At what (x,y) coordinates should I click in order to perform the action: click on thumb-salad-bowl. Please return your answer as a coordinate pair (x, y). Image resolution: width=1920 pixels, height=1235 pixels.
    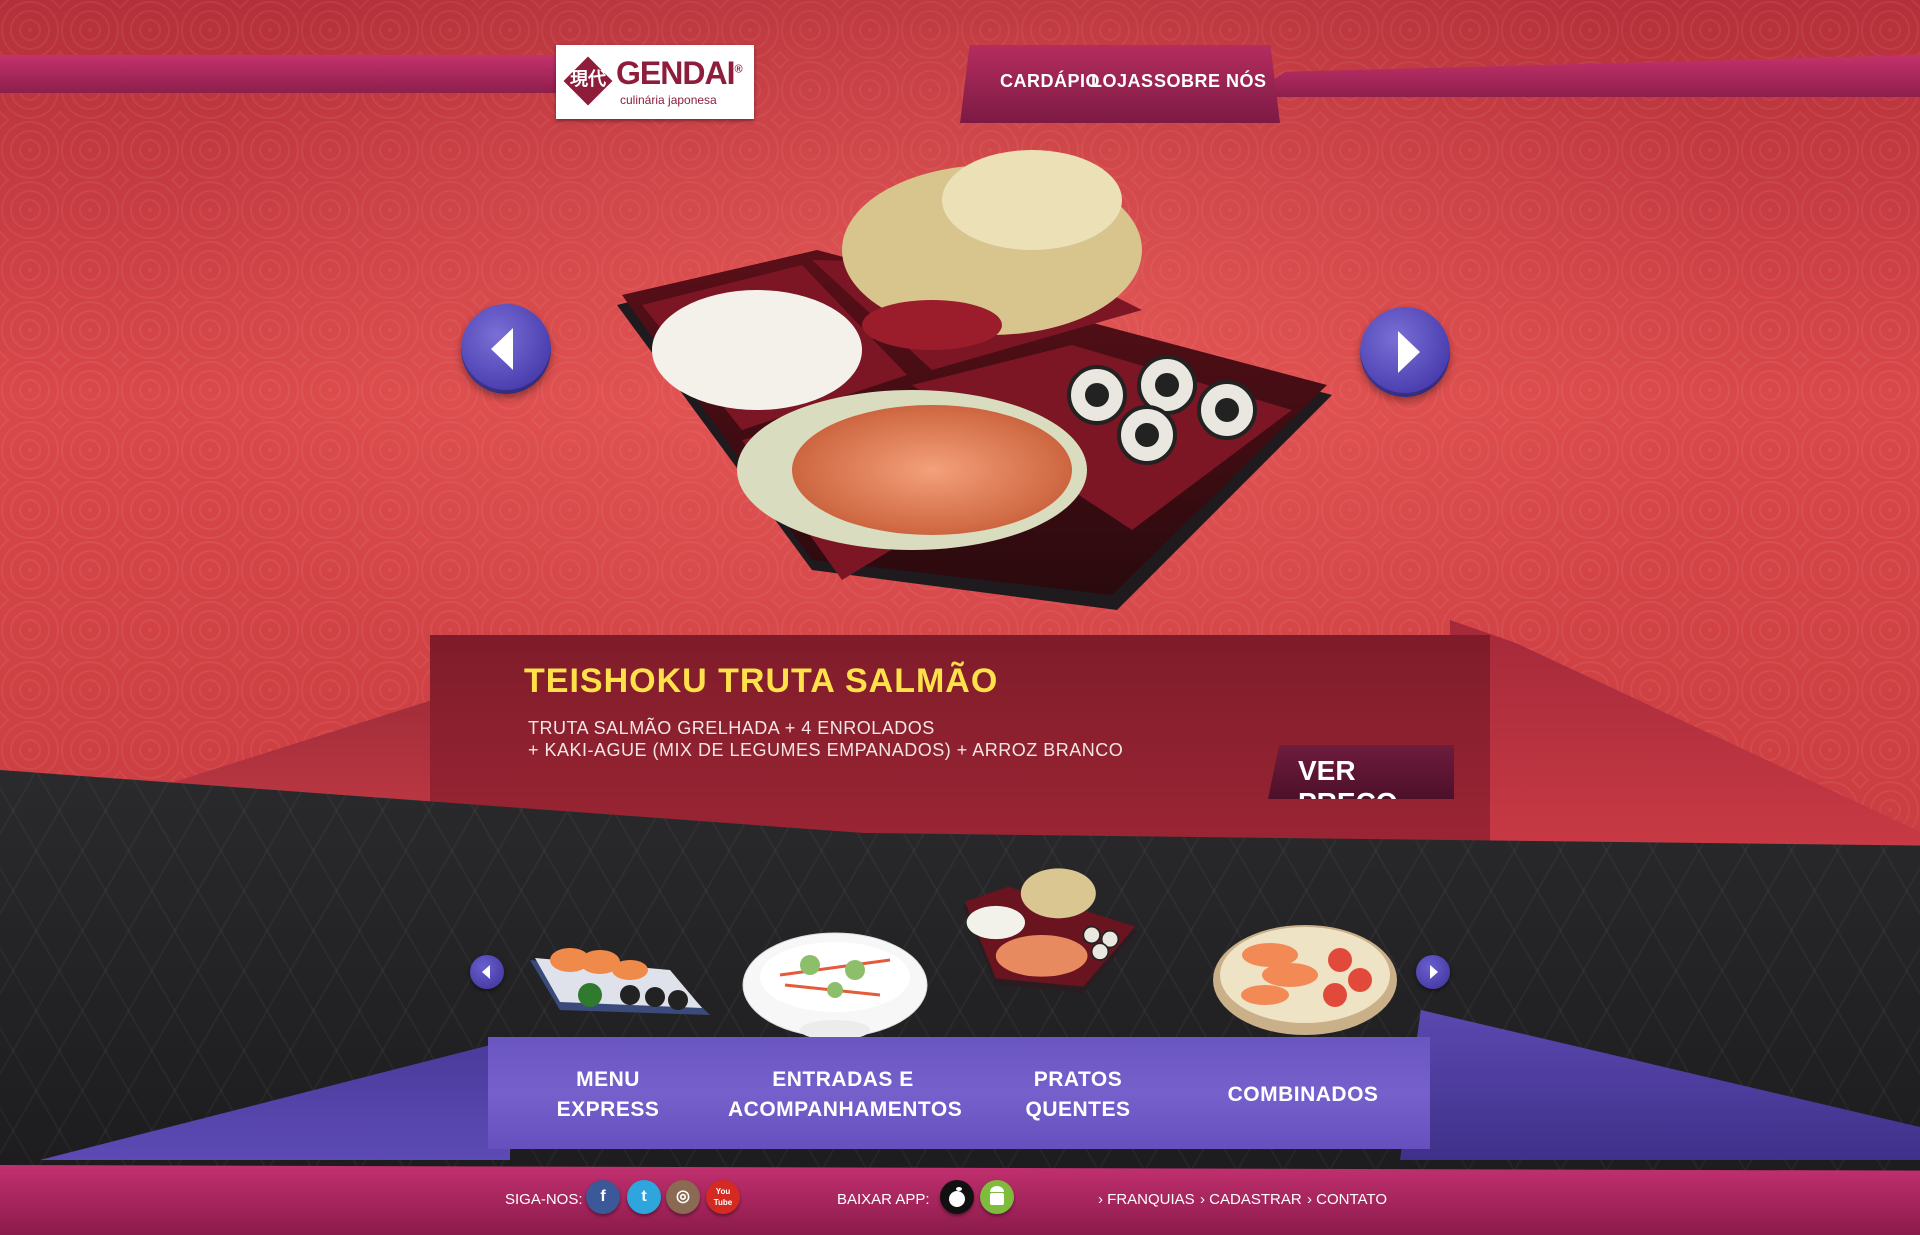
    Looking at the image, I should click on (835, 980).